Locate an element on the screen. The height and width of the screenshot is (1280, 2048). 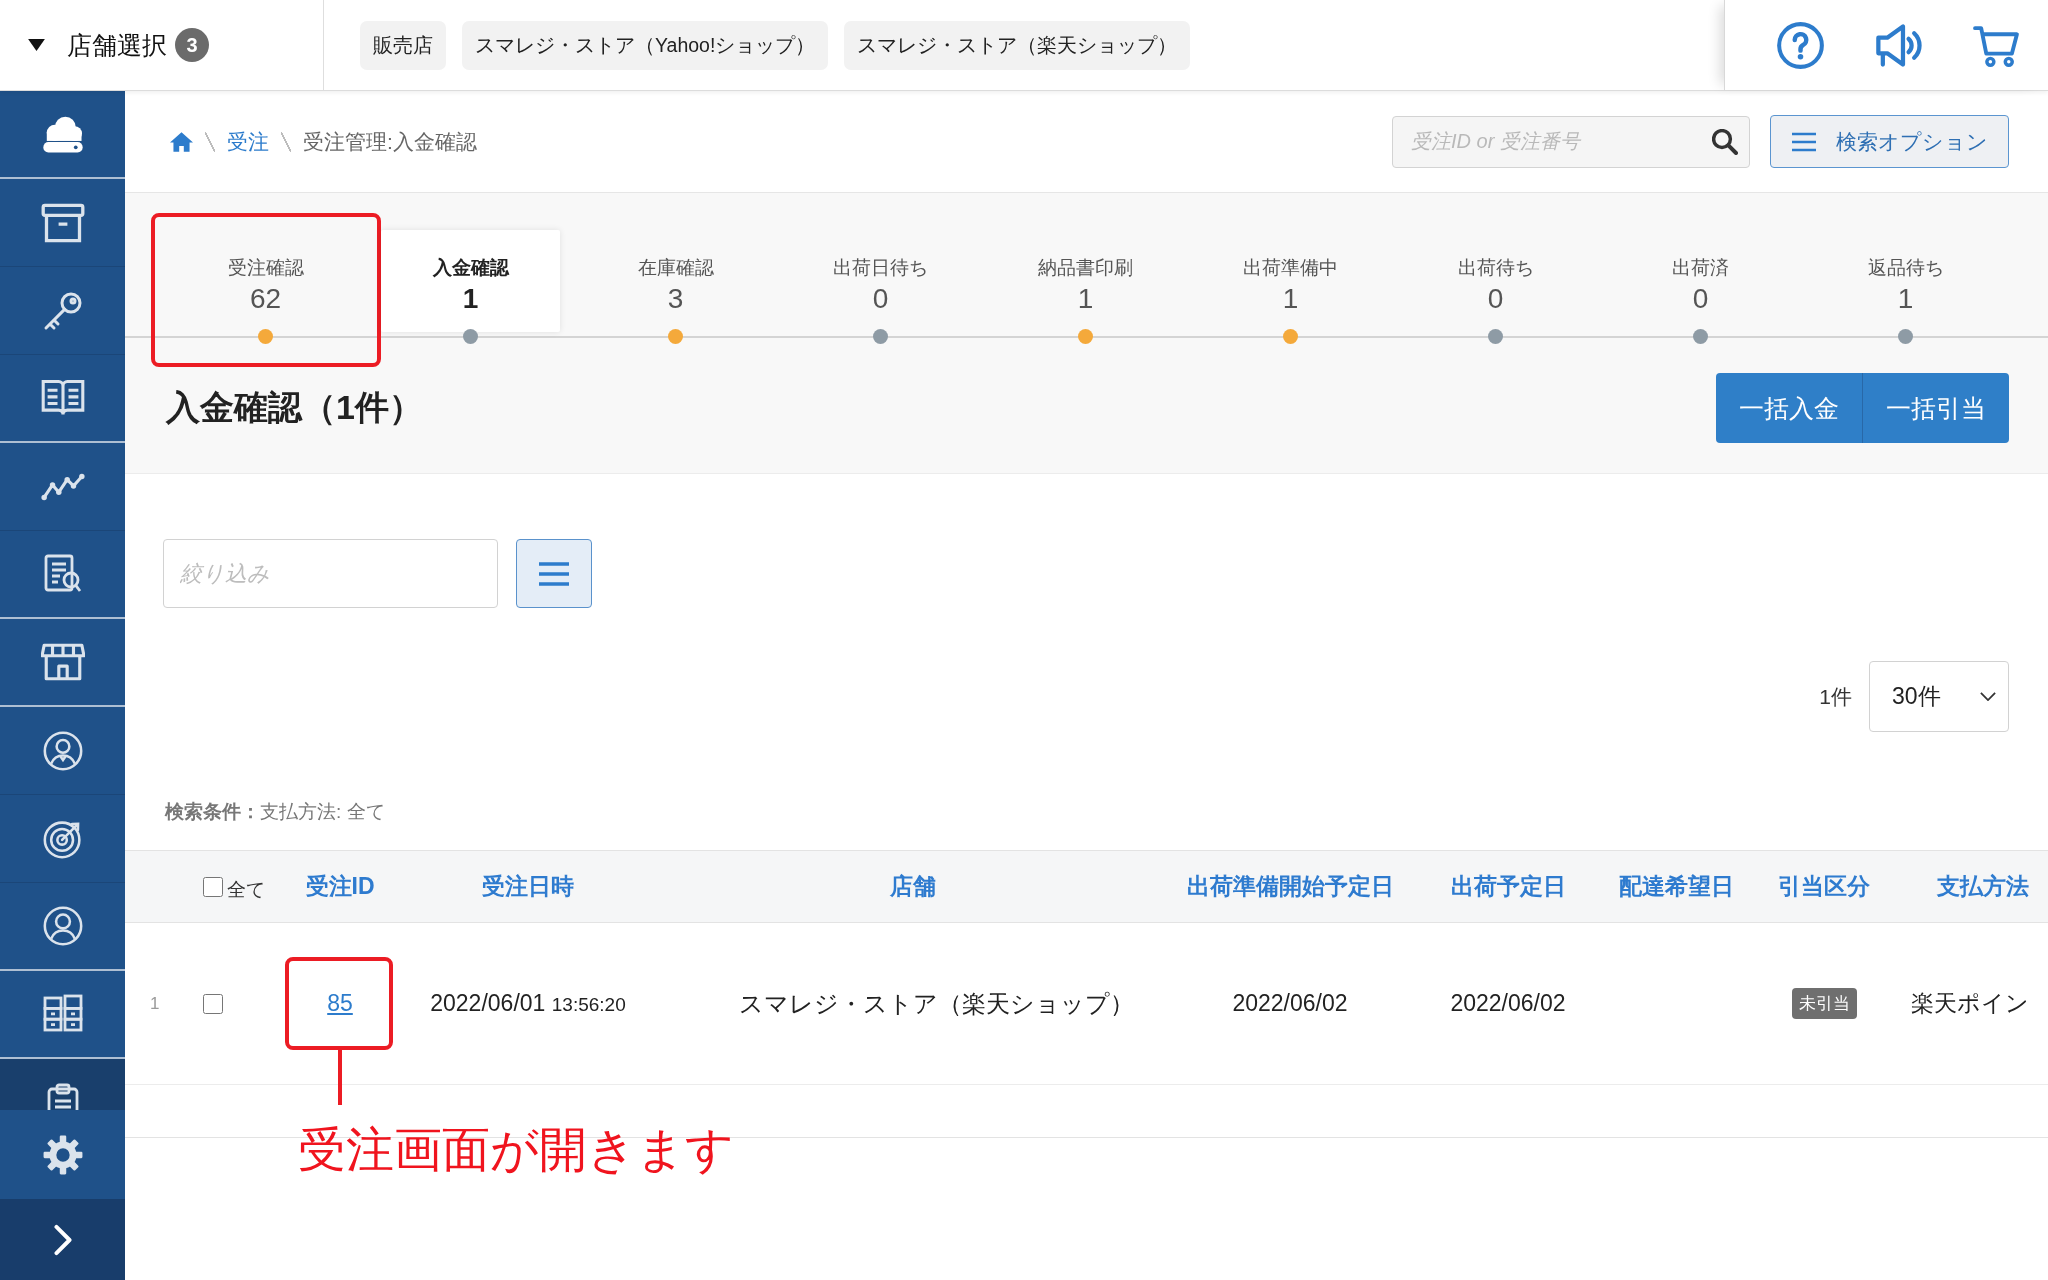
chevron-down-icon is located at coordinates (1988, 696).